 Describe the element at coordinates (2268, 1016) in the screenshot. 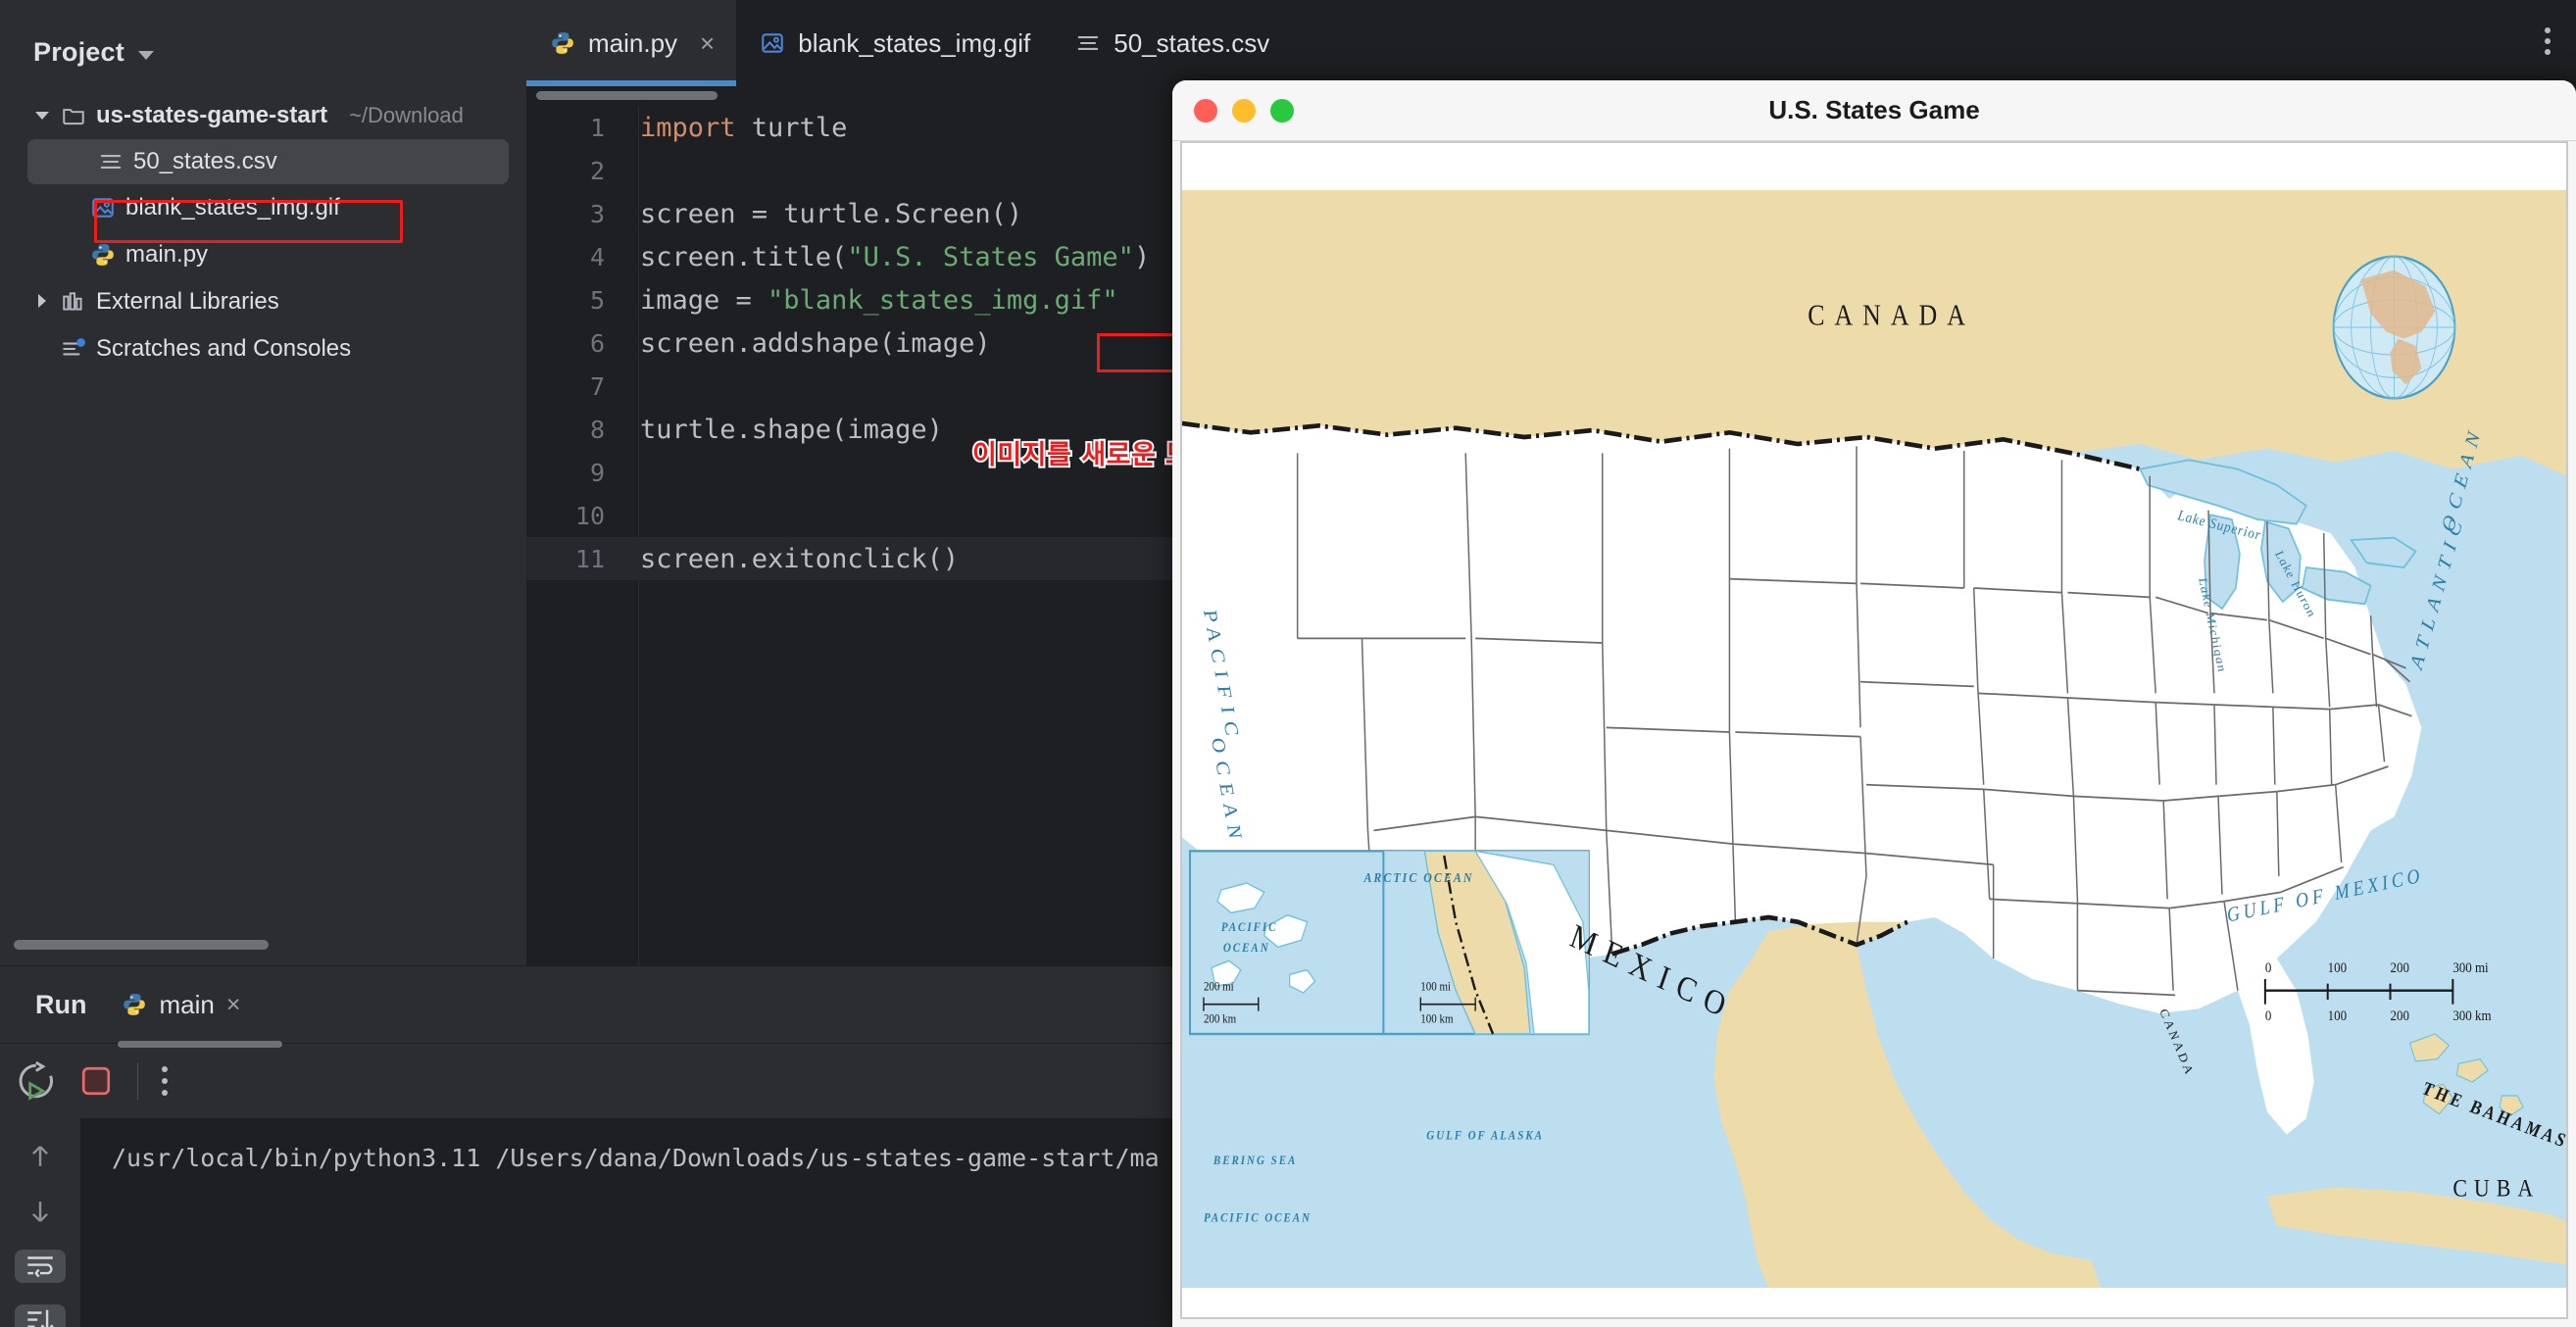

I see `scale-label-km: 0` at that location.